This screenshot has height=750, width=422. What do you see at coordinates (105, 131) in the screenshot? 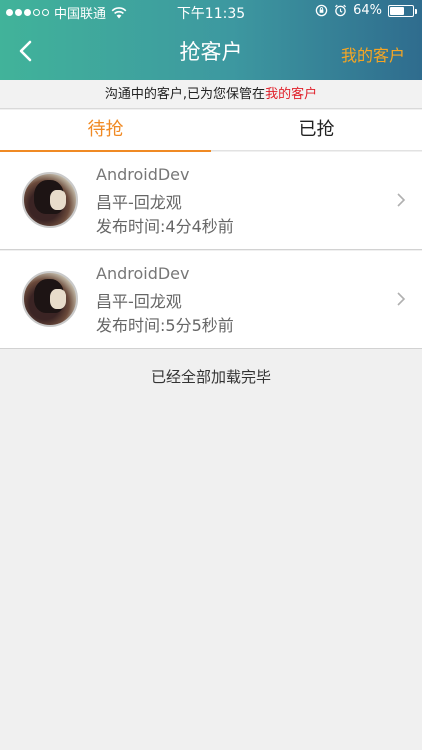
I see `tab-to-grab: 待抢` at bounding box center [105, 131].